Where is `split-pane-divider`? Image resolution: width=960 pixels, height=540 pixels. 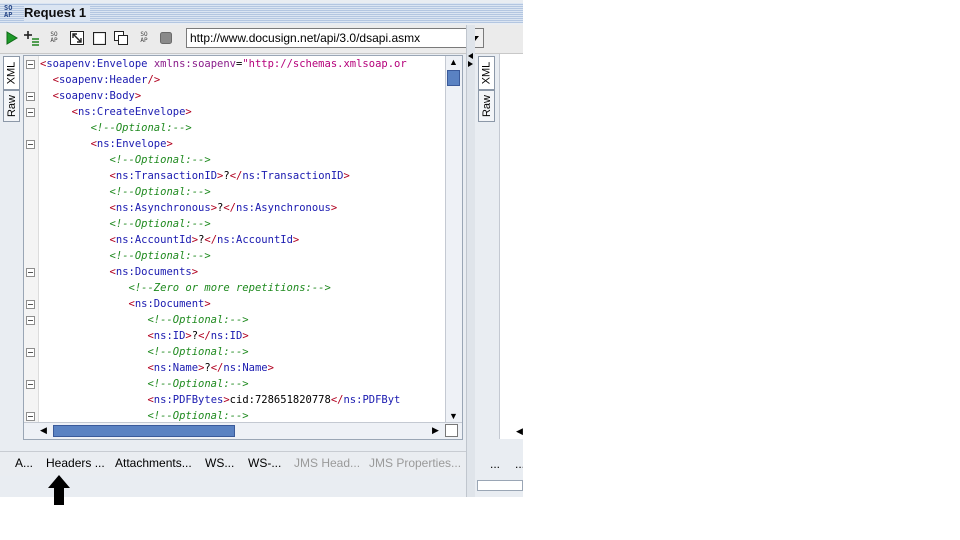
split-pane-divider is located at coordinates (470, 261).